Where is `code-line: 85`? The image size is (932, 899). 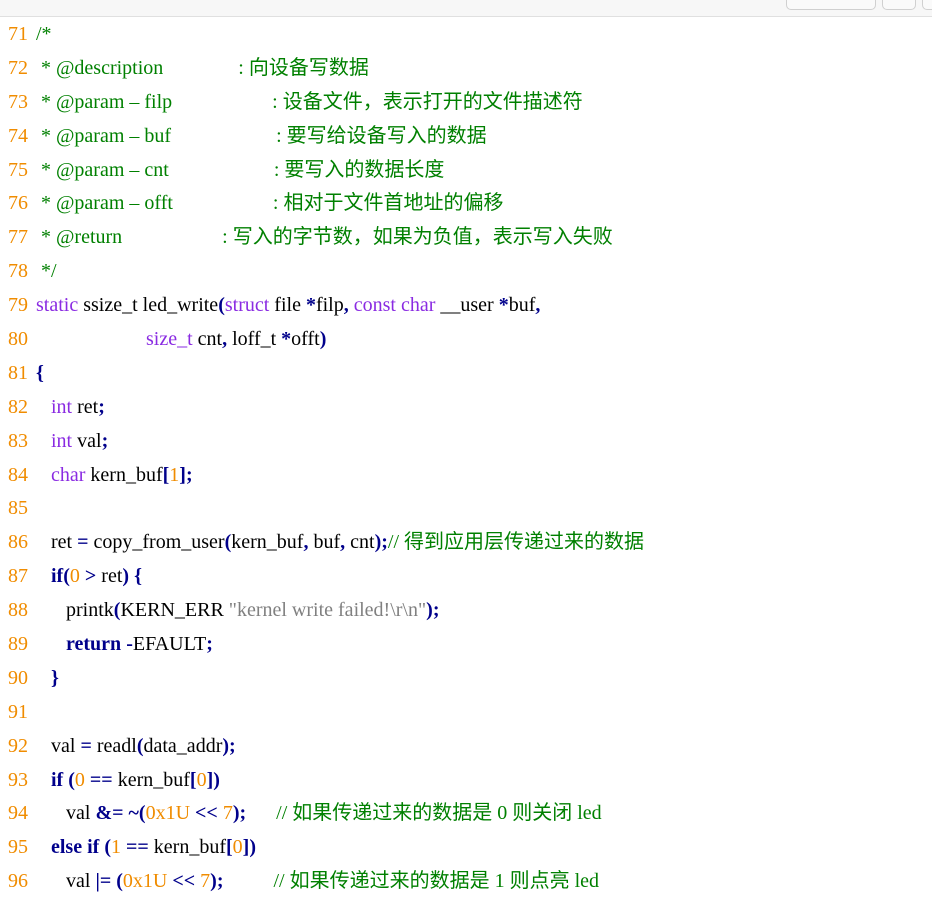
code-line: 85 is located at coordinates (466, 509).